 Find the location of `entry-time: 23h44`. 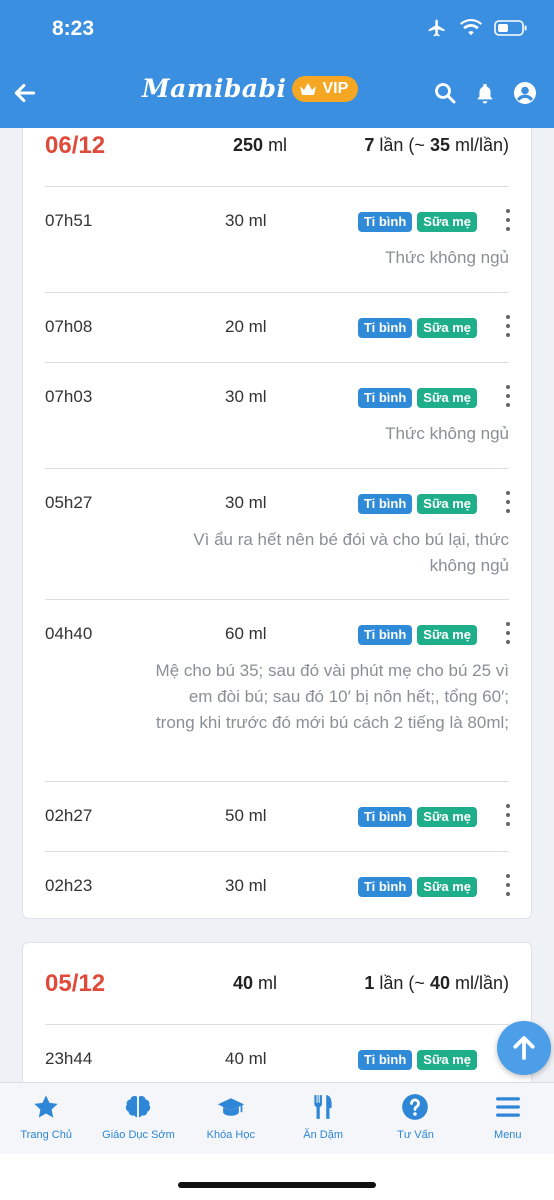

entry-time: 23h44 is located at coordinates (69, 1058).